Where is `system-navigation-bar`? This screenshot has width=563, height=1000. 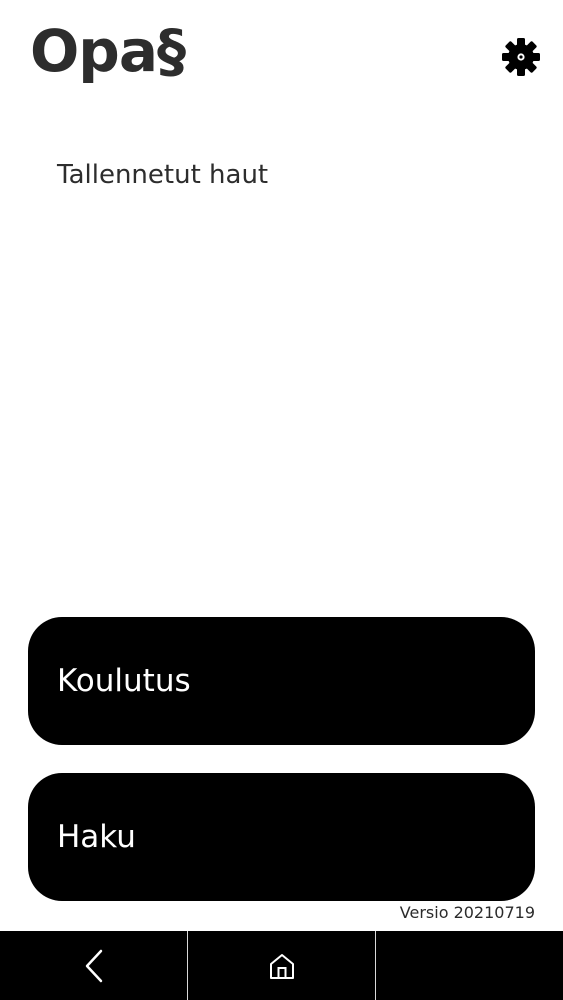
system-navigation-bar is located at coordinates (281, 965).